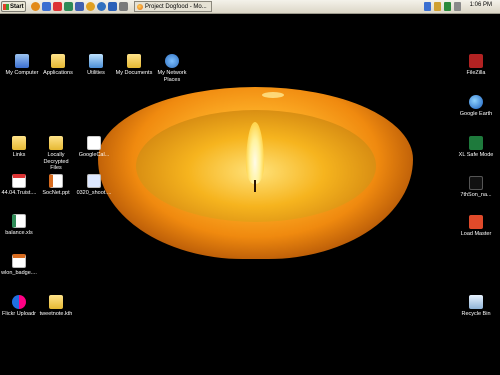 This screenshot has height=375, width=500. Describe the element at coordinates (172, 61) in the screenshot. I see `network-icon` at that location.